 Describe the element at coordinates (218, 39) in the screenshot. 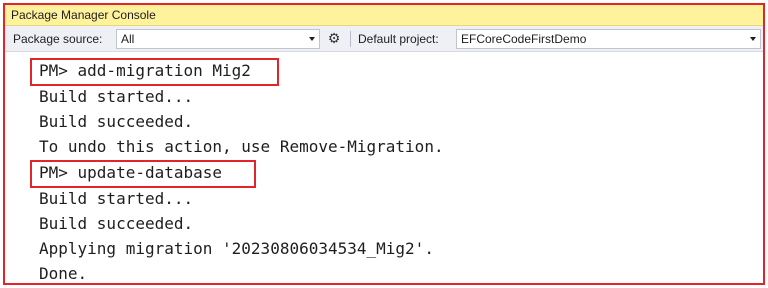

I see `package-source-dropdown: All` at that location.